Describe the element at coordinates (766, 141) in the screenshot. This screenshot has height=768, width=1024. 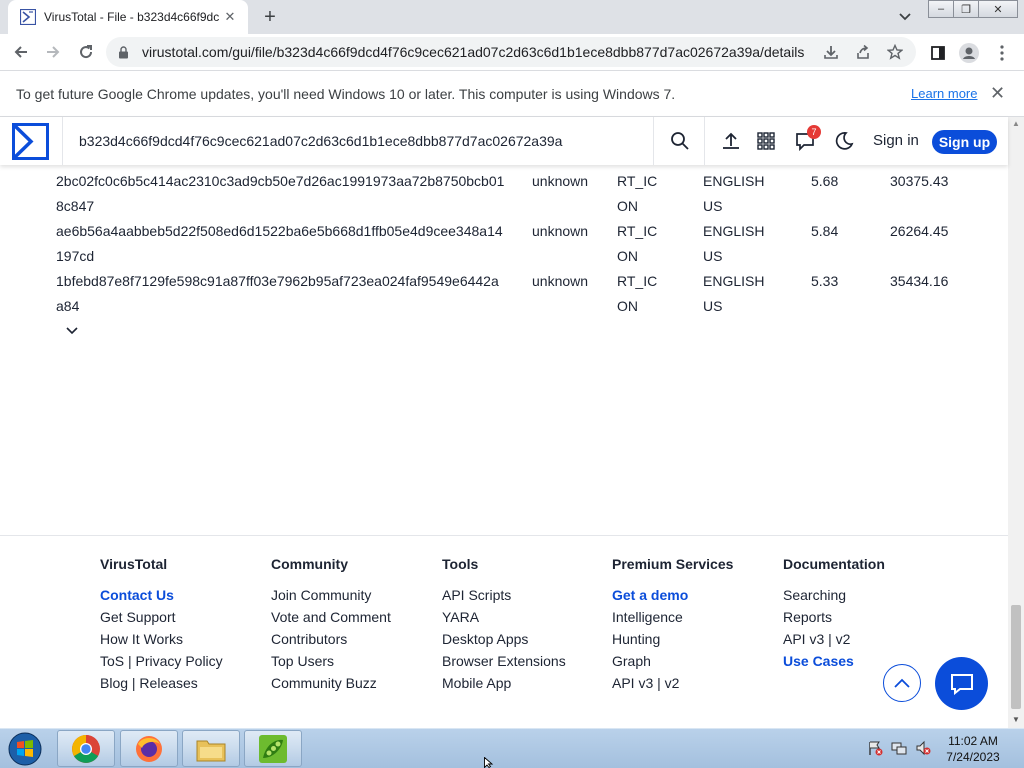
I see `apps-grid-icon` at that location.